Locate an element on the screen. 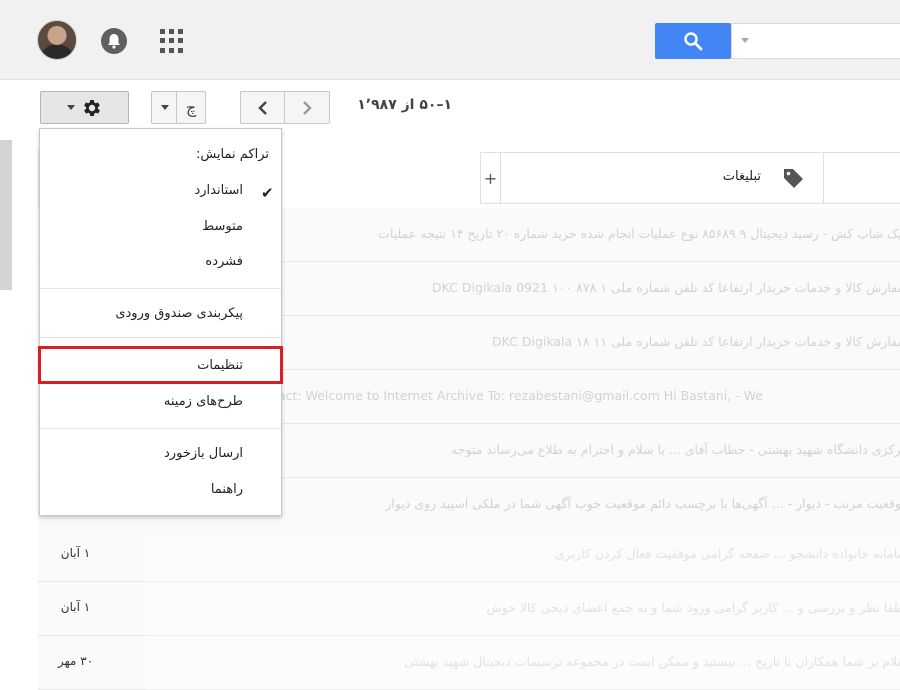 This screenshot has width=900, height=690. account-avatar is located at coordinates (57, 40).